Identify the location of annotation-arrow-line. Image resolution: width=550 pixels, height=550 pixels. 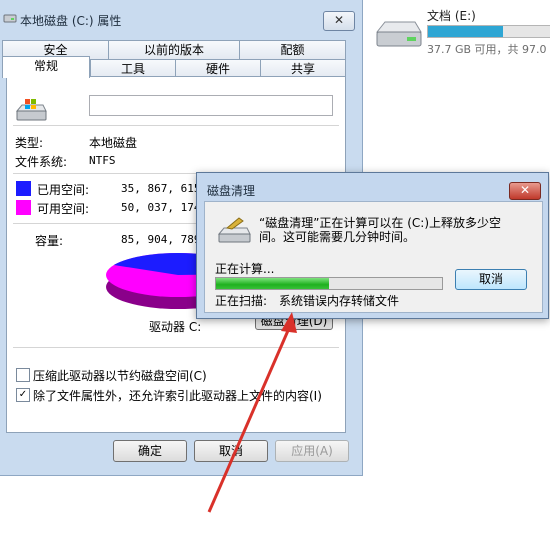
(249, 419).